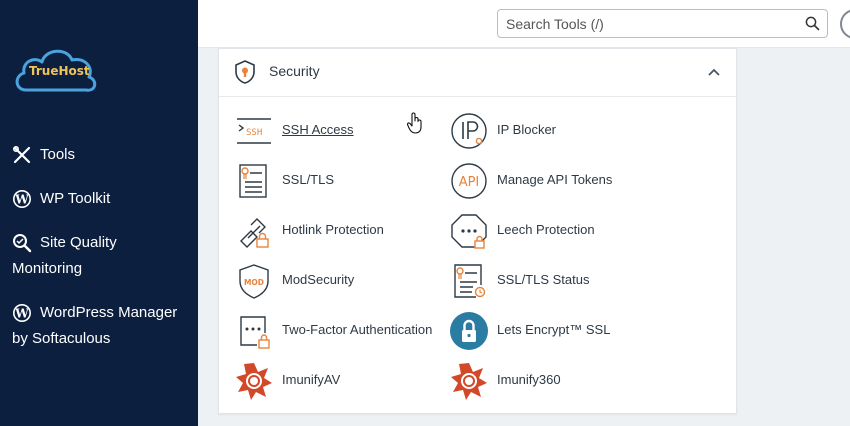 The height and width of the screenshot is (426, 850). Describe the element at coordinates (254, 381) in the screenshot. I see `imunify-icon` at that location.